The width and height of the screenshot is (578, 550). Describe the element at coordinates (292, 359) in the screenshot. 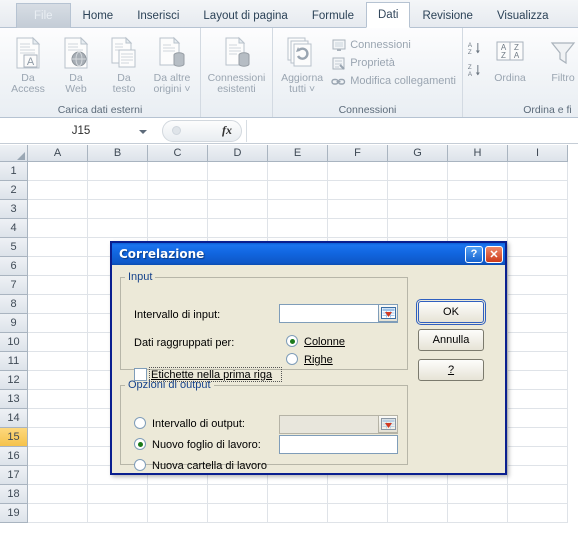

I see `radio-righe` at that location.